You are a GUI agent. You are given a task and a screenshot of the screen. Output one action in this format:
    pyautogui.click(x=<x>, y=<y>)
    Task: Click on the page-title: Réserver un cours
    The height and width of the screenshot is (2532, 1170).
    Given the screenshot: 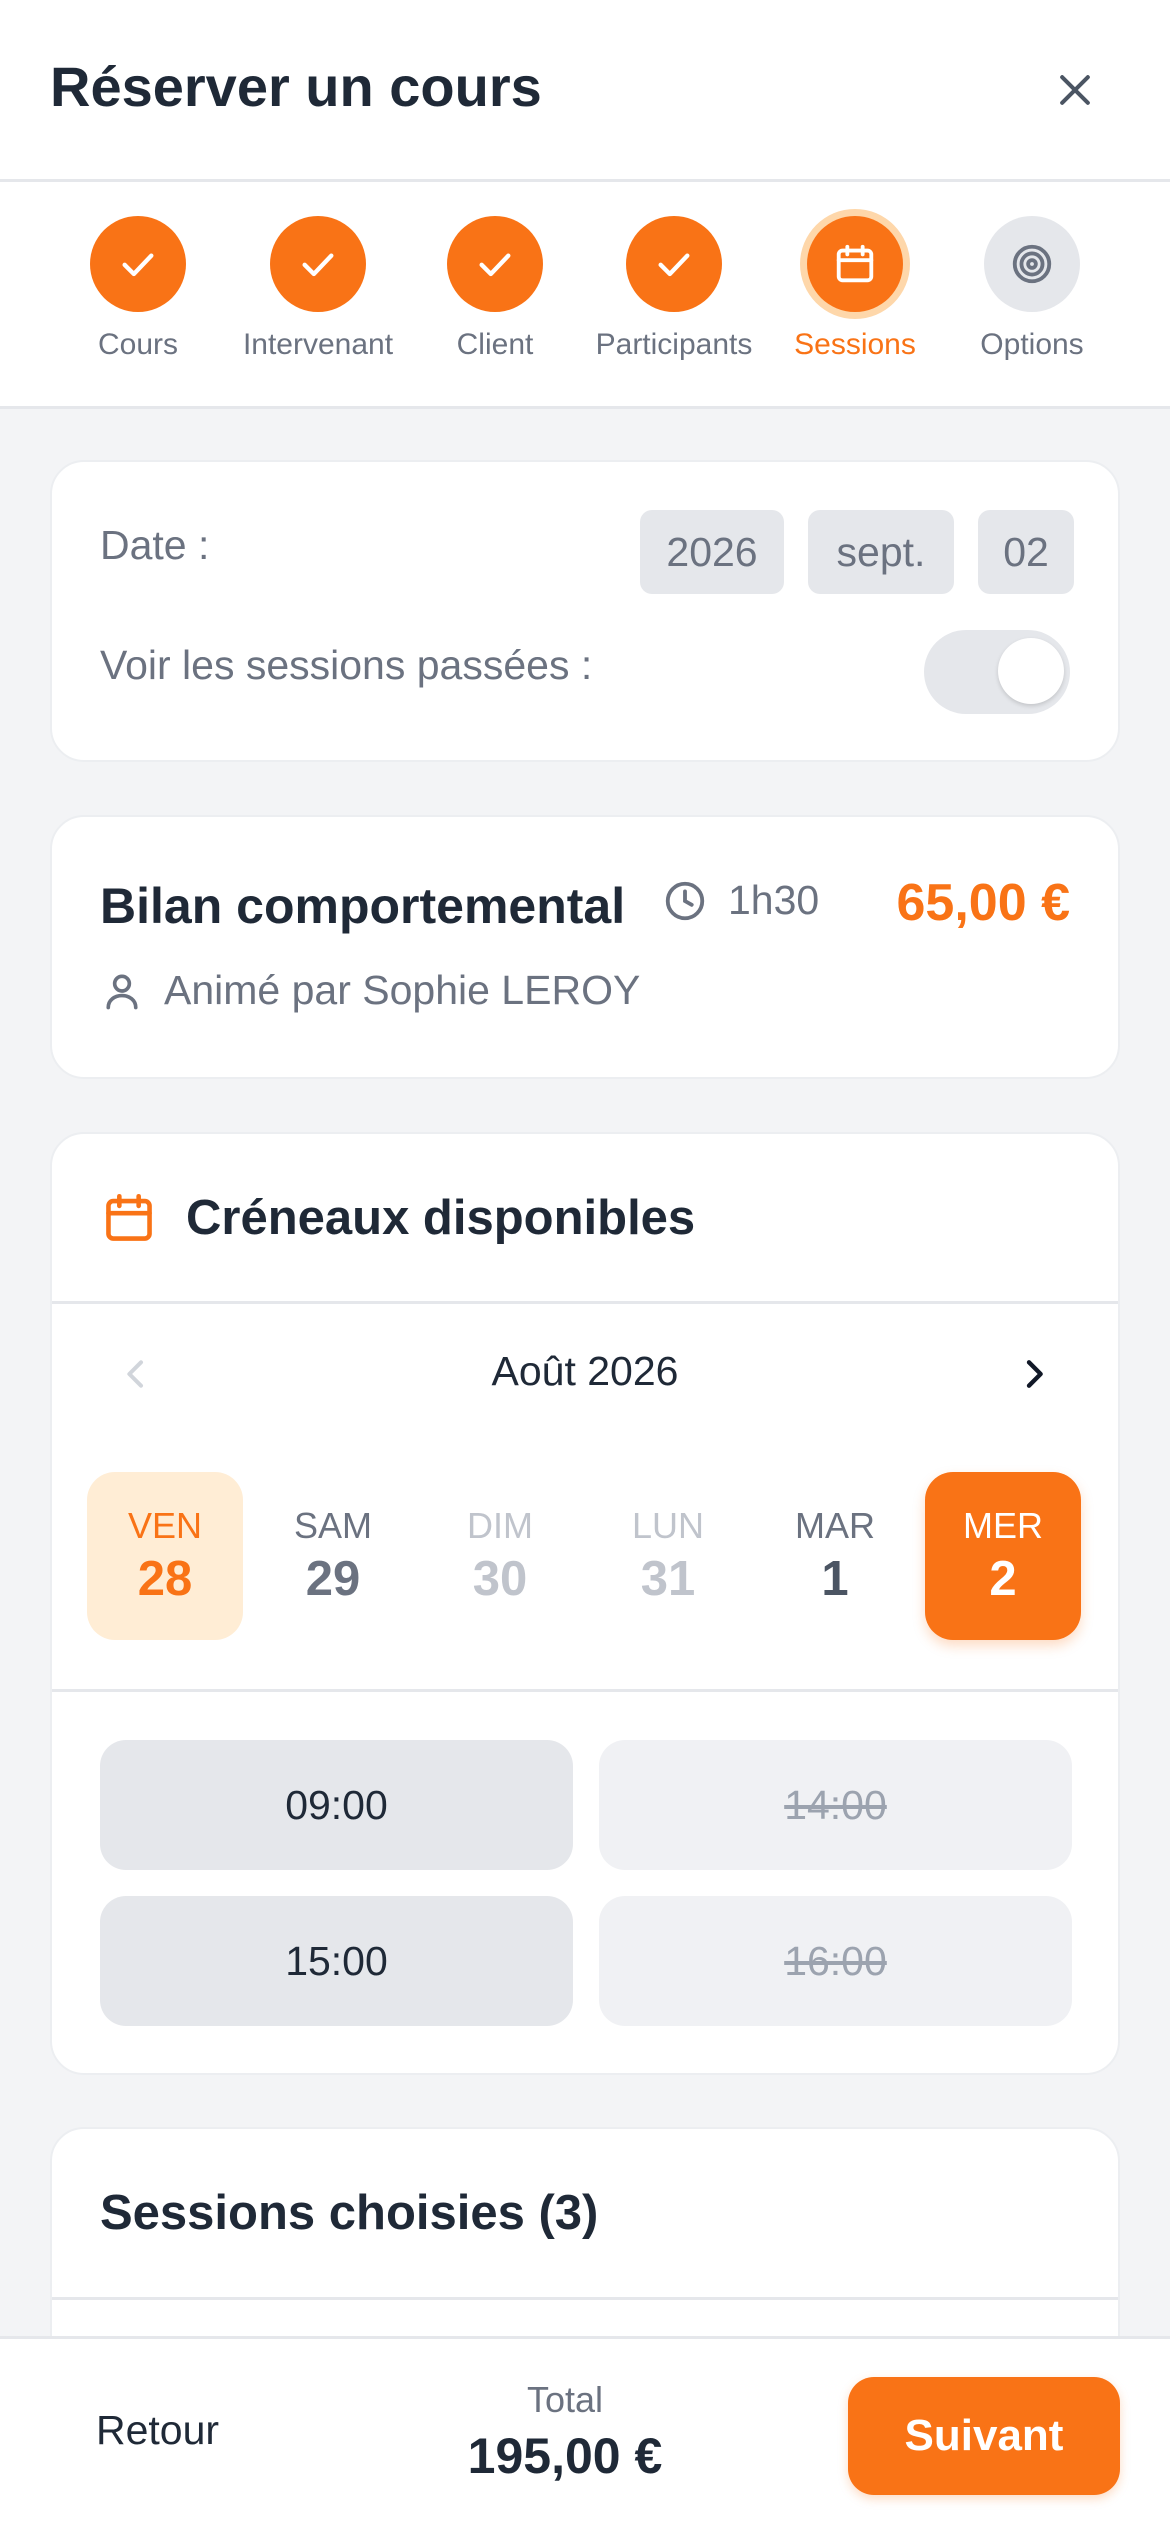 What is the action you would take?
    pyautogui.click(x=296, y=86)
    